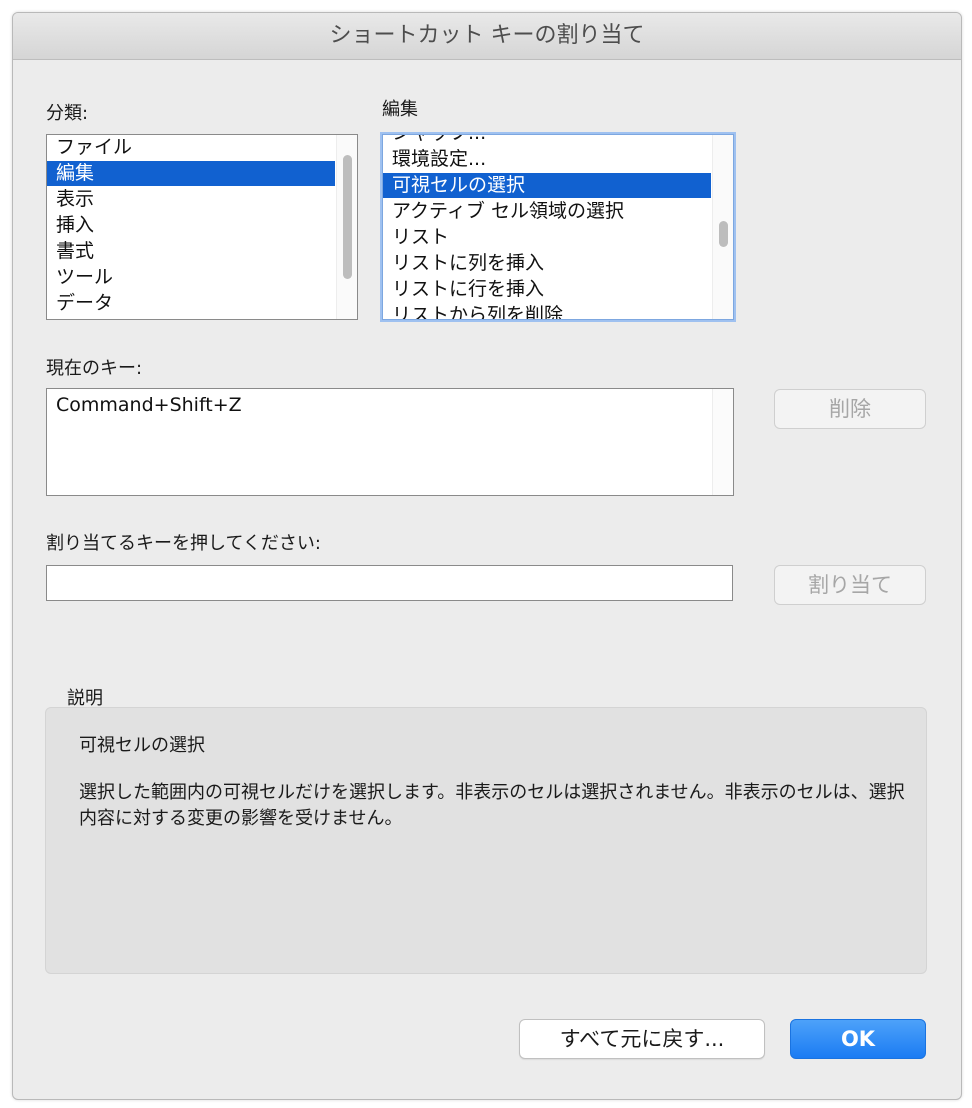 The width and height of the screenshot is (972, 1108). Describe the element at coordinates (191, 225) in the screenshot. I see `list-item: 挿入` at that location.